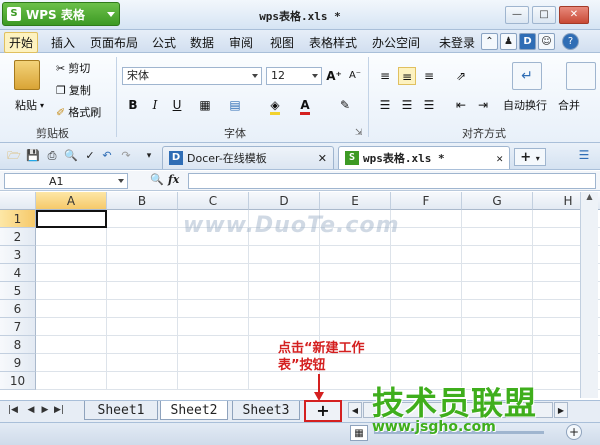  Describe the element at coordinates (142, 381) in the screenshot. I see `cell-b10` at that location.